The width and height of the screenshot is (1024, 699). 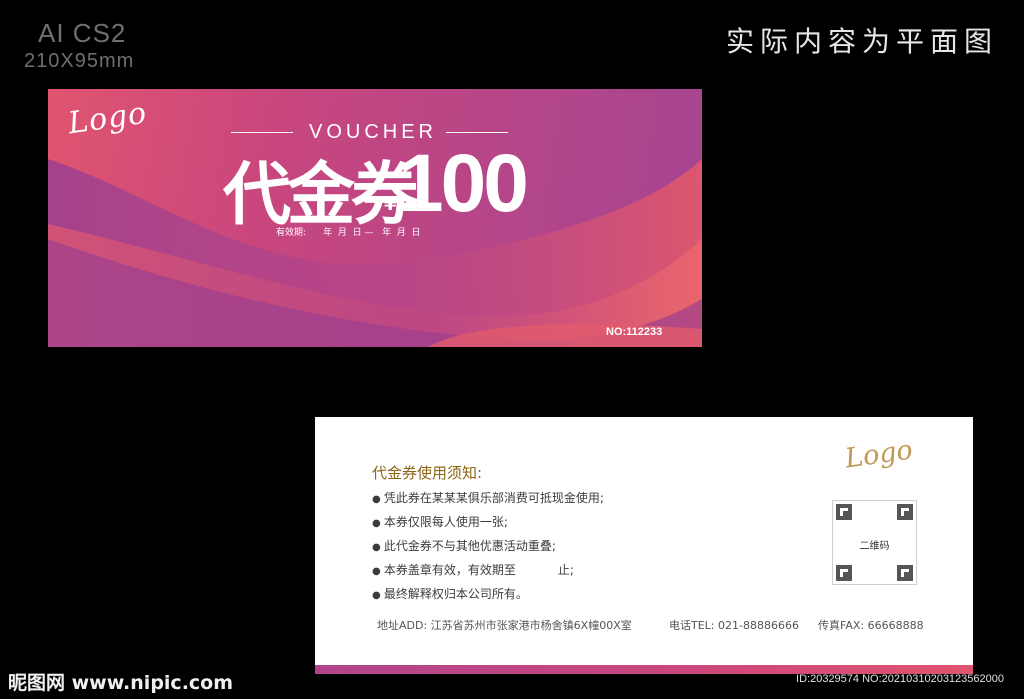 What do you see at coordinates (390, 204) in the screenshot?
I see `currency-symbol: ¥` at bounding box center [390, 204].